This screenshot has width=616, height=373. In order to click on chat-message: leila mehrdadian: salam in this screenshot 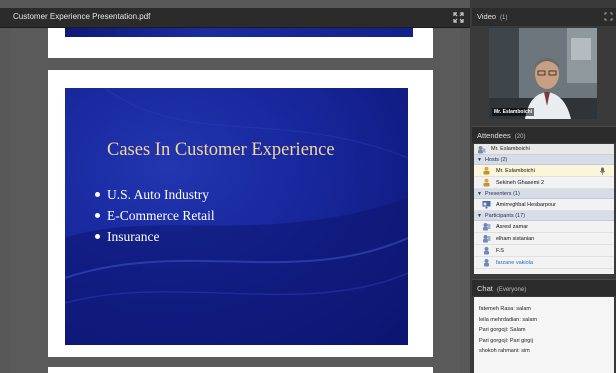, I will do `click(508, 319)`.